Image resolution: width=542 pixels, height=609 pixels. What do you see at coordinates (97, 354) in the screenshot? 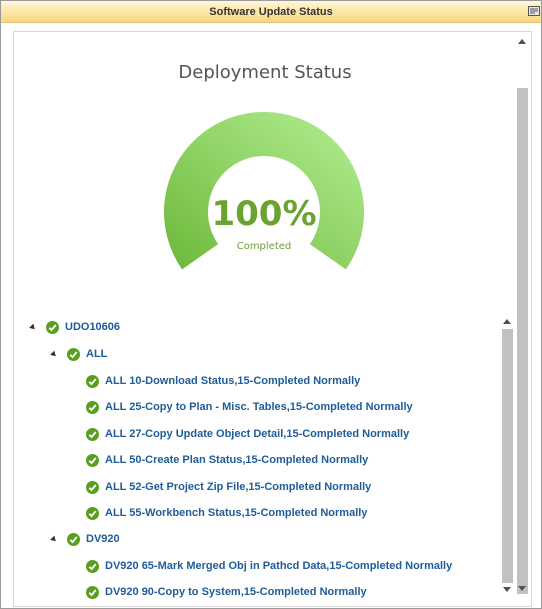
I see `tree-node-label: ALL` at bounding box center [97, 354].